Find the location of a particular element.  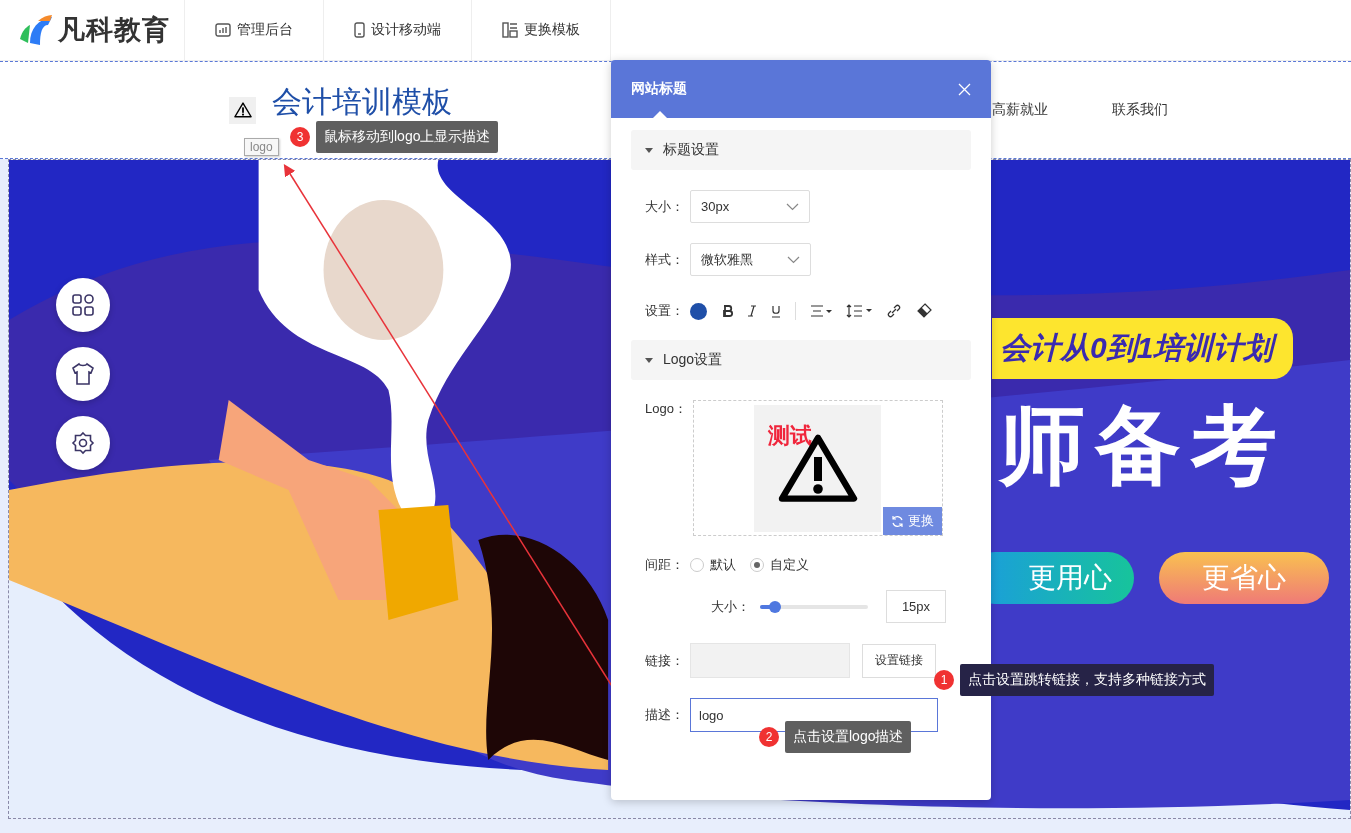

link-icon is located at coordinates (894, 311).